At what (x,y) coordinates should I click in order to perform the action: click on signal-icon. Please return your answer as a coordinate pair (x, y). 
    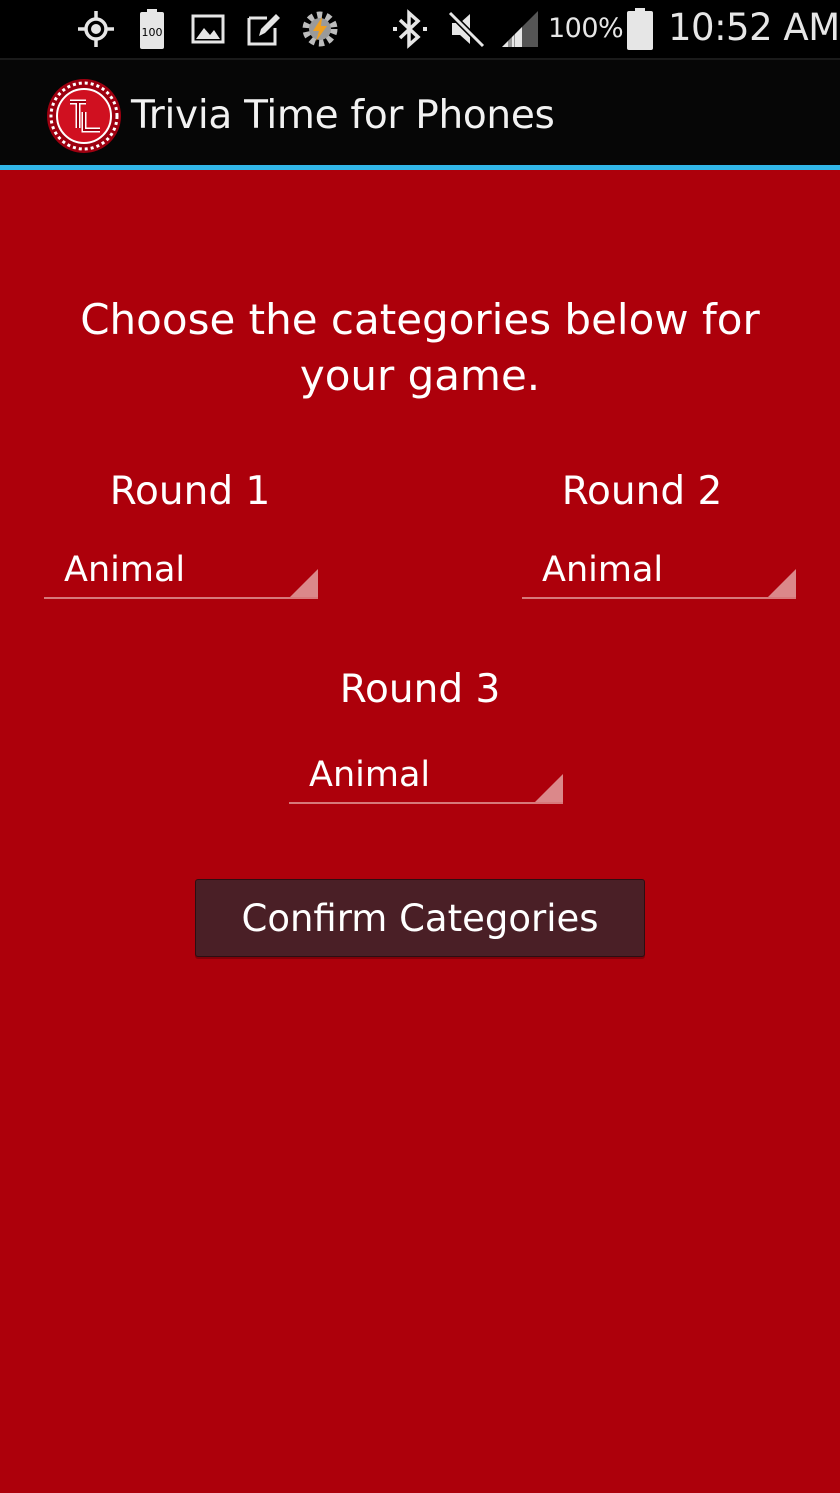
    Looking at the image, I should click on (520, 29).